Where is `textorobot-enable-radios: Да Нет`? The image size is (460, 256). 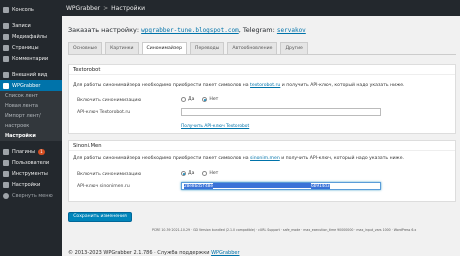 textorobot-enable-radios: Да Нет is located at coordinates (203, 99).